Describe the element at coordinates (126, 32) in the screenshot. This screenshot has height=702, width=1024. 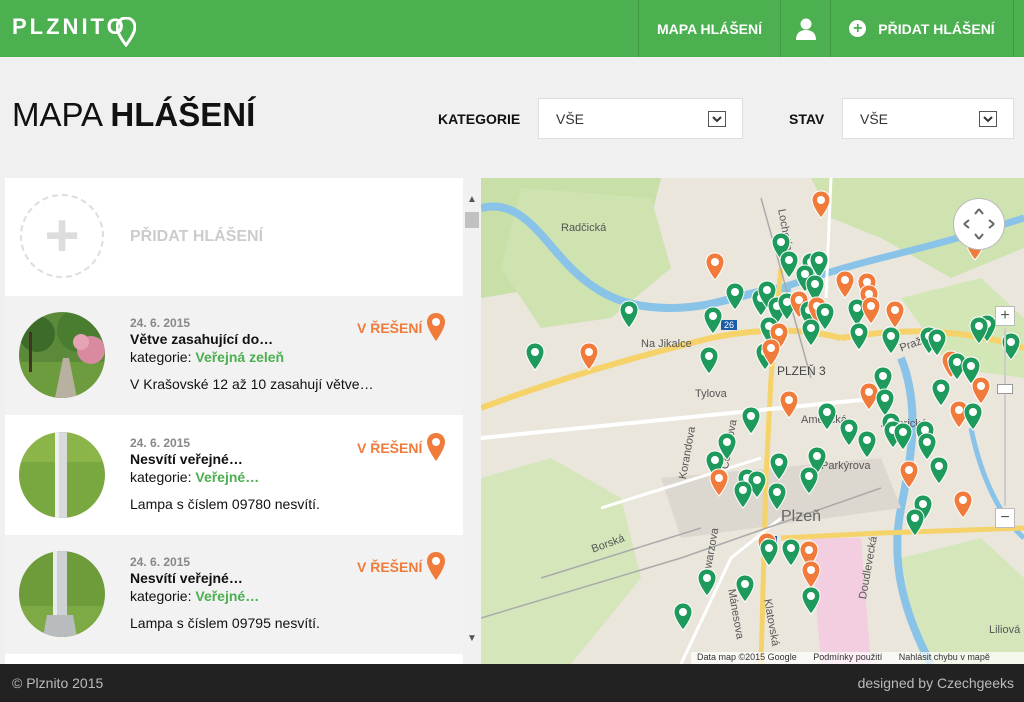
I see `logo-pin-icon` at that location.